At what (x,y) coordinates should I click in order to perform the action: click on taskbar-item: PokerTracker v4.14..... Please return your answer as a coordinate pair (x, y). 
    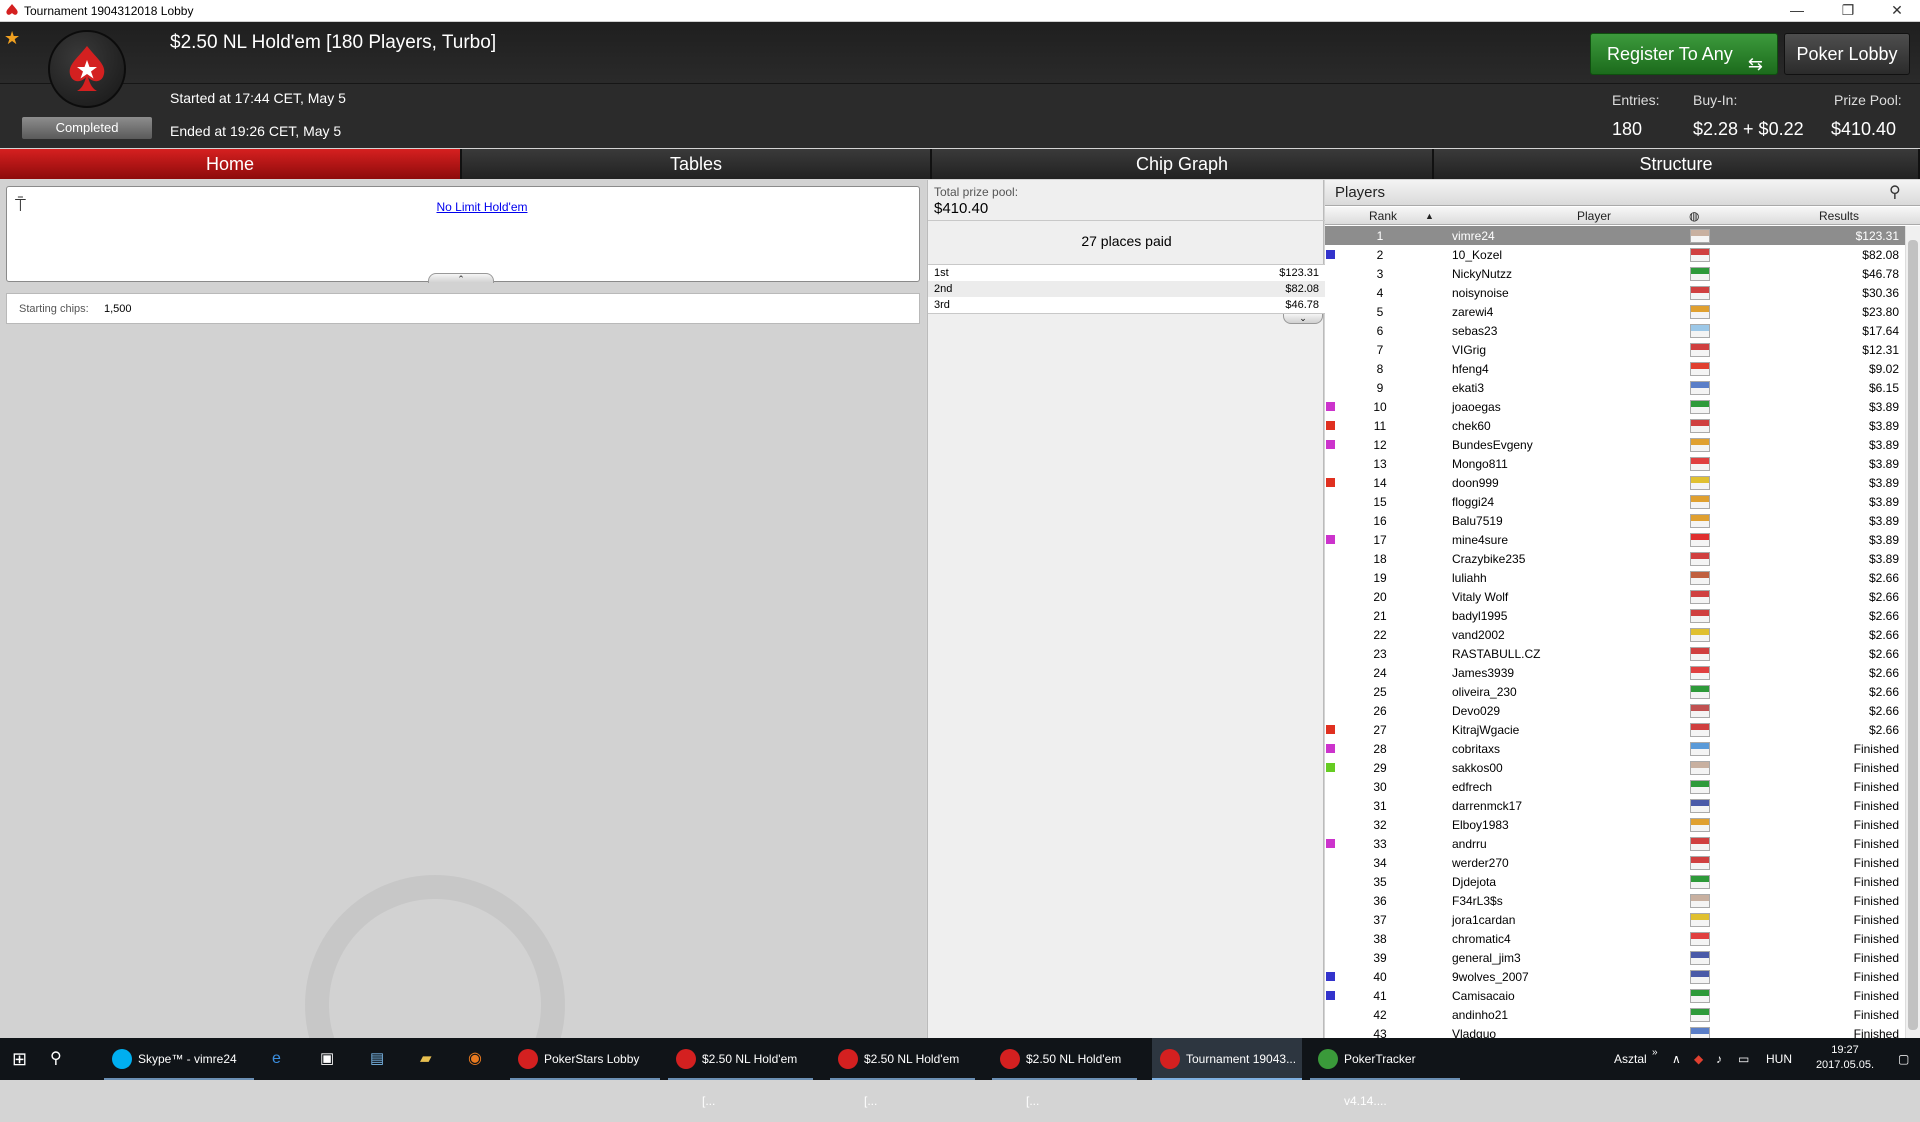
    Looking at the image, I should click on (1385, 1073).